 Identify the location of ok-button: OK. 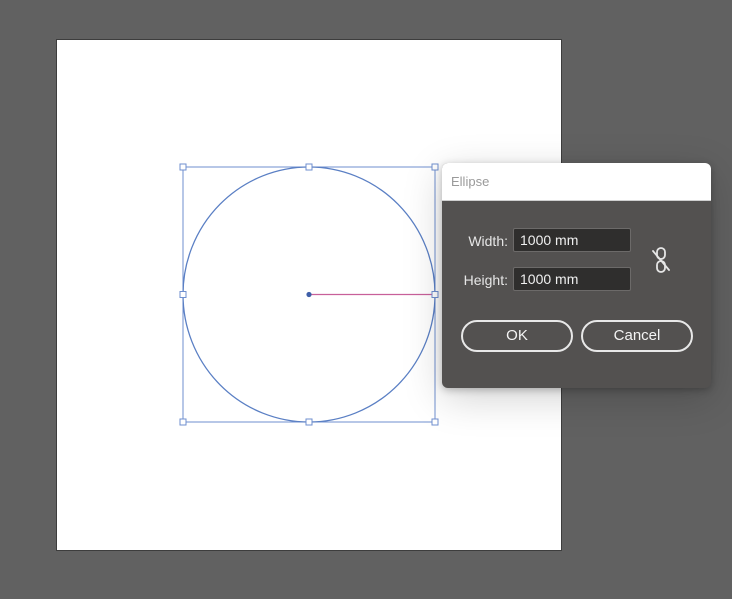
(517, 336).